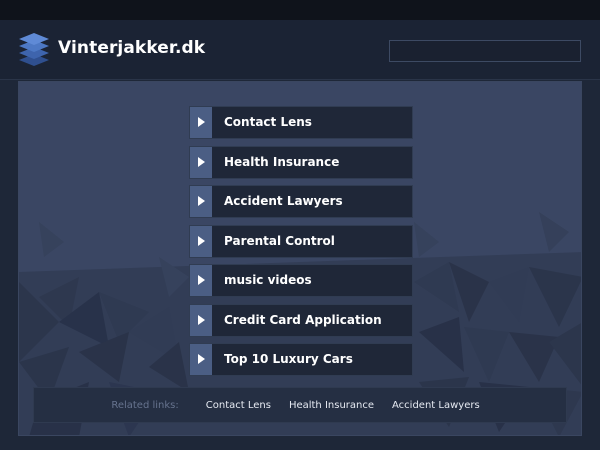  What do you see at coordinates (436, 405) in the screenshot?
I see `related-link: Accident Lawyers` at bounding box center [436, 405].